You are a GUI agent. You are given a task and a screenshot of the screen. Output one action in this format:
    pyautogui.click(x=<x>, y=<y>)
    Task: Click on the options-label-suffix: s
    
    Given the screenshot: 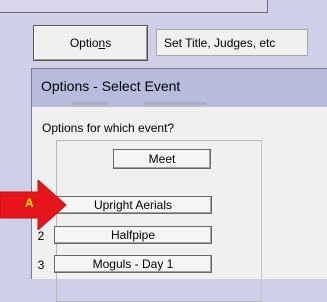 What is the action you would take?
    pyautogui.click(x=108, y=43)
    